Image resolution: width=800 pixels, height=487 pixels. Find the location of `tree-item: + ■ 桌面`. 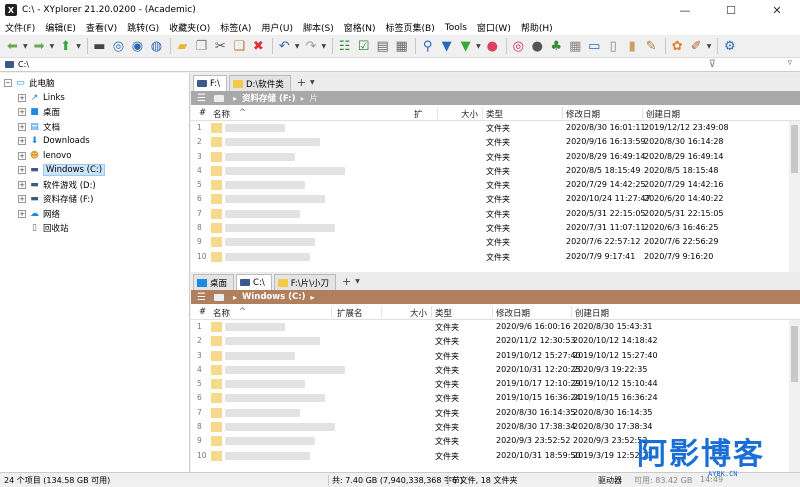

tree-item: + ■ 桌面 is located at coordinates (94, 112).